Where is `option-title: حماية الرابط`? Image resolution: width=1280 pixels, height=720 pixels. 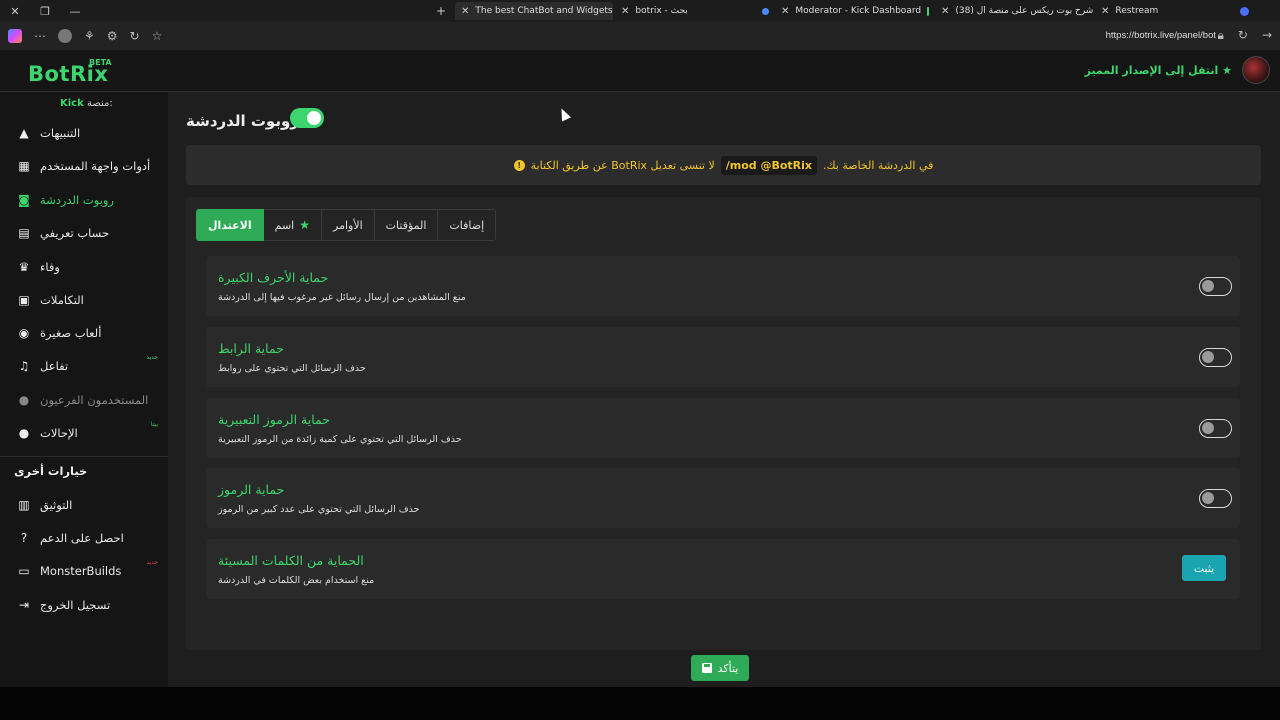
option-title: حماية الرابط is located at coordinates (251, 348).